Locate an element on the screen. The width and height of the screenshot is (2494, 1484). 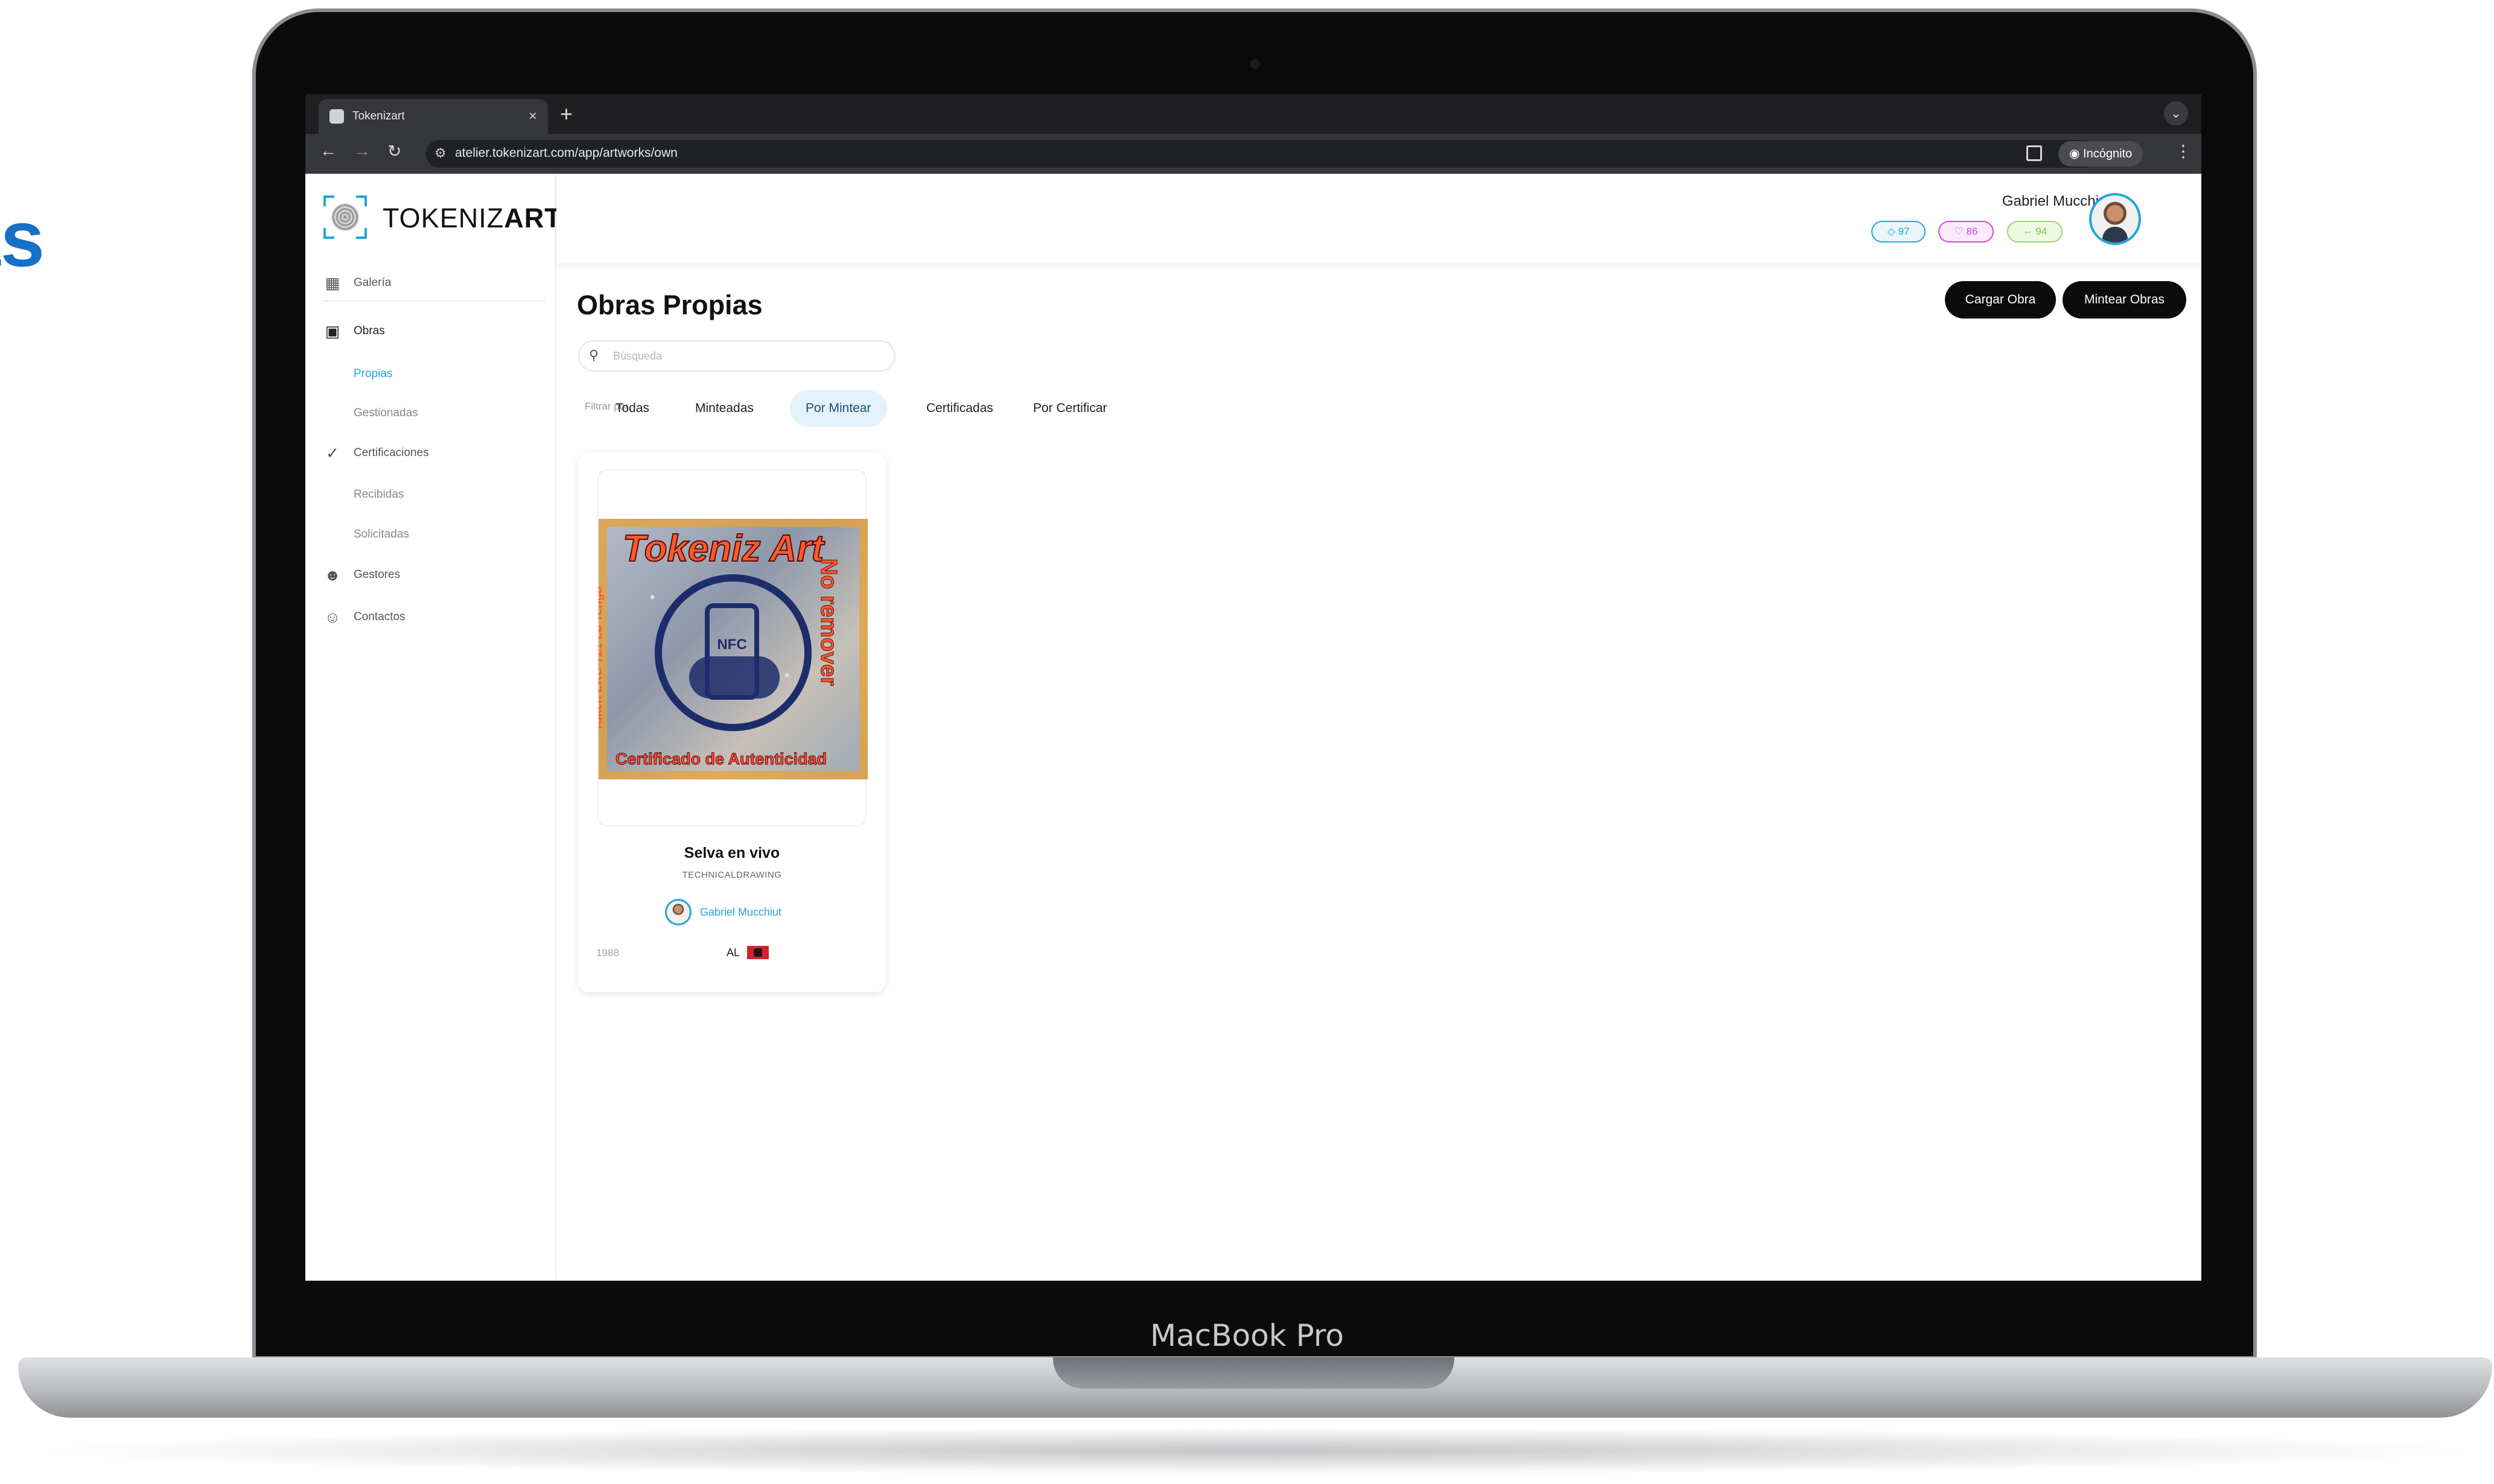
top-bar: Gabriel Mucchiut ◇ 97 ♡ 86 ⇔ 94 is located at coordinates (1379, 218).